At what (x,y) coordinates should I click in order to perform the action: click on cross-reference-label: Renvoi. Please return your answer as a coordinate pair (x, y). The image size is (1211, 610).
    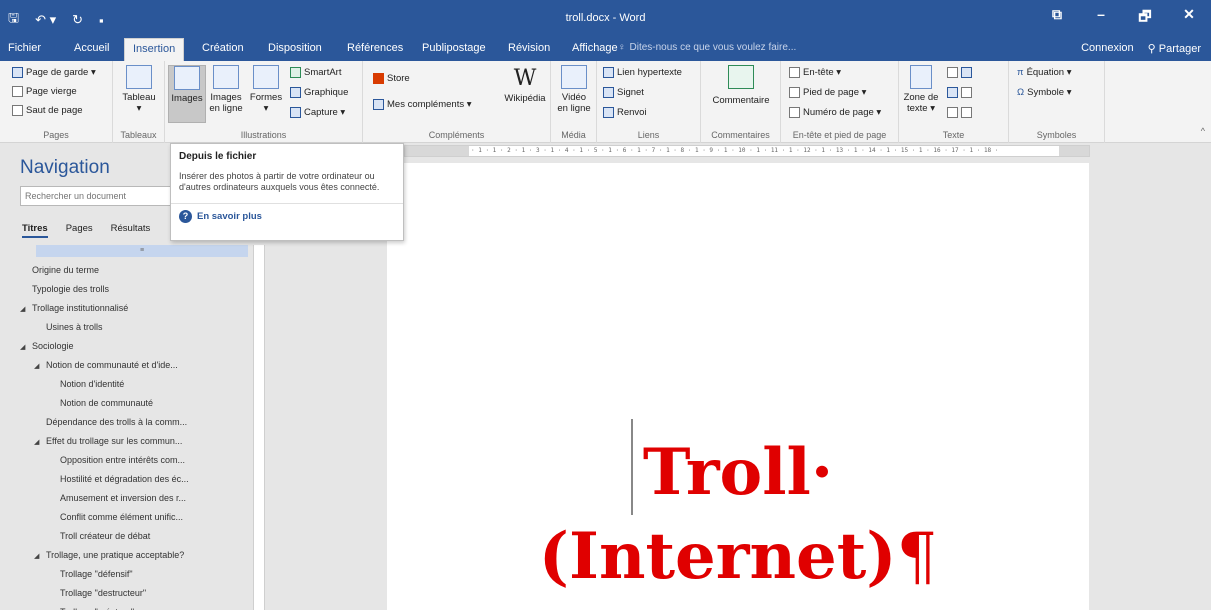
    Looking at the image, I should click on (632, 112).